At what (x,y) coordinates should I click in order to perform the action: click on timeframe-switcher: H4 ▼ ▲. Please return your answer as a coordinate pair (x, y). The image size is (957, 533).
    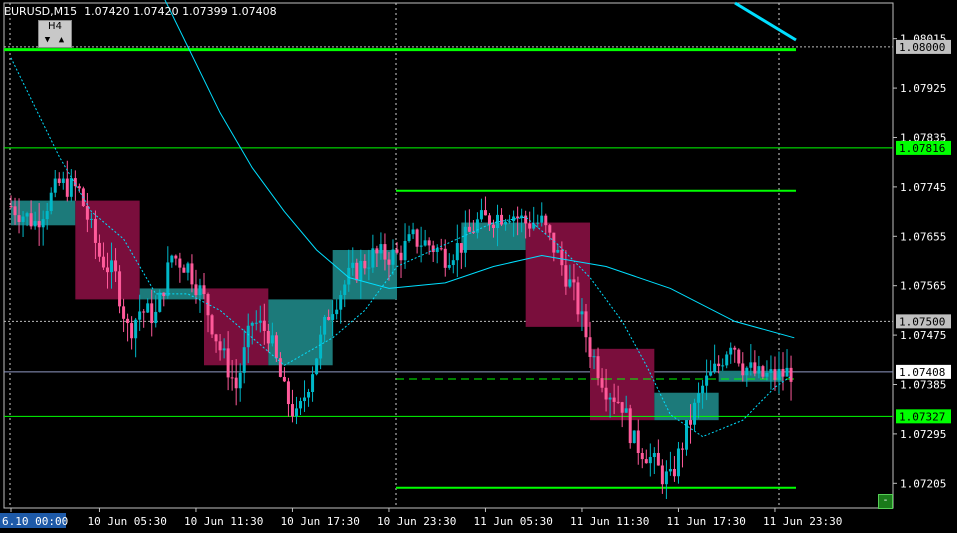
    Looking at the image, I should click on (55, 34).